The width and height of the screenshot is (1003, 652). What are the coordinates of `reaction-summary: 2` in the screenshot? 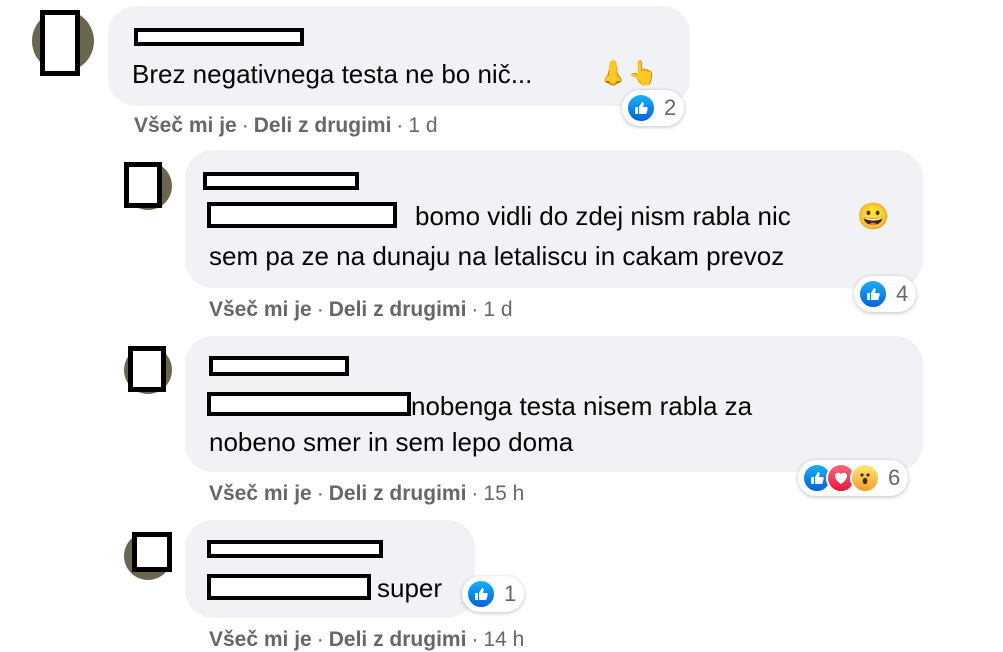 It's located at (653, 108).